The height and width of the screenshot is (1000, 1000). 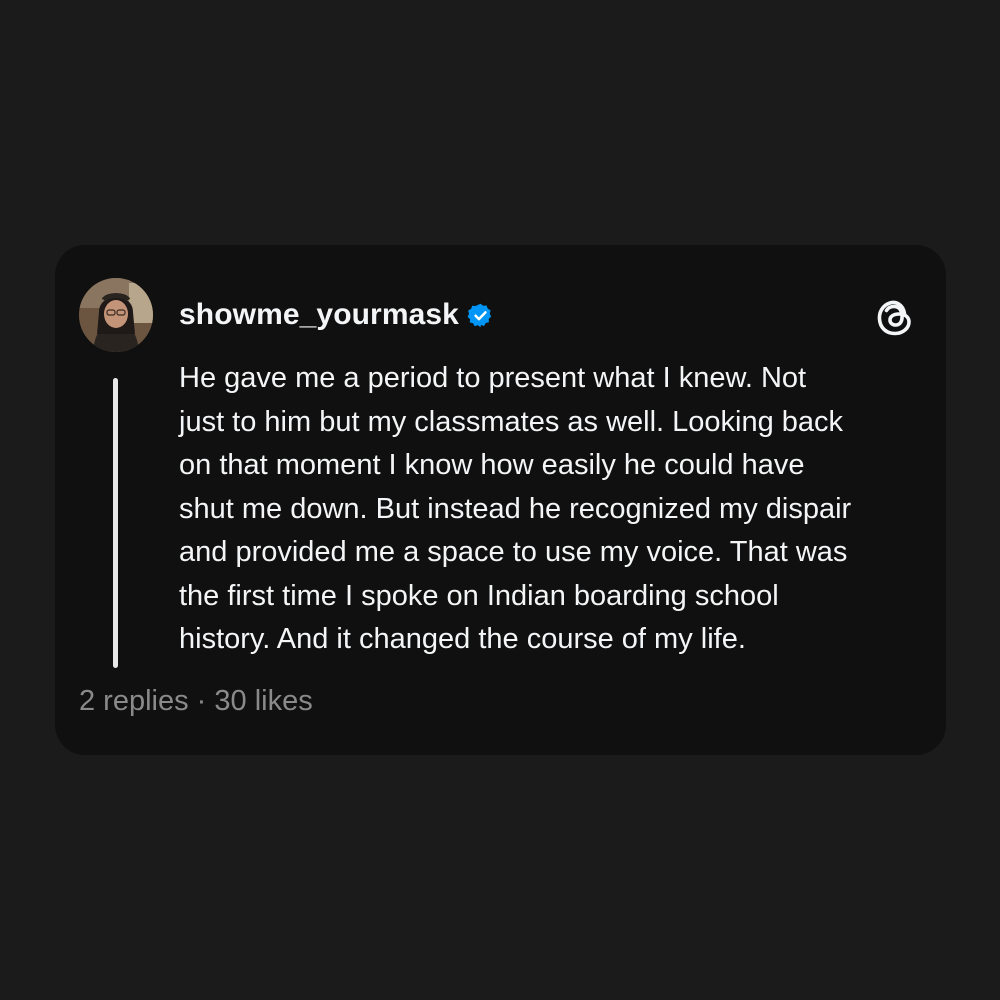 I want to click on avatar-image, so click(x=116, y=315).